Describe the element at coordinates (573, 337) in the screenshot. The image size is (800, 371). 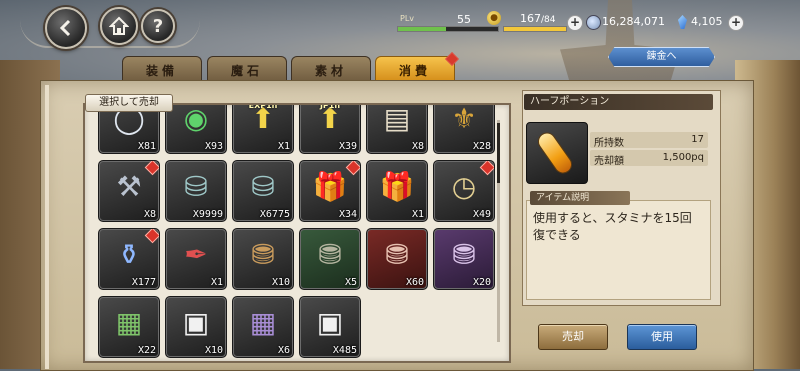
I see `sell-button: 売却` at that location.